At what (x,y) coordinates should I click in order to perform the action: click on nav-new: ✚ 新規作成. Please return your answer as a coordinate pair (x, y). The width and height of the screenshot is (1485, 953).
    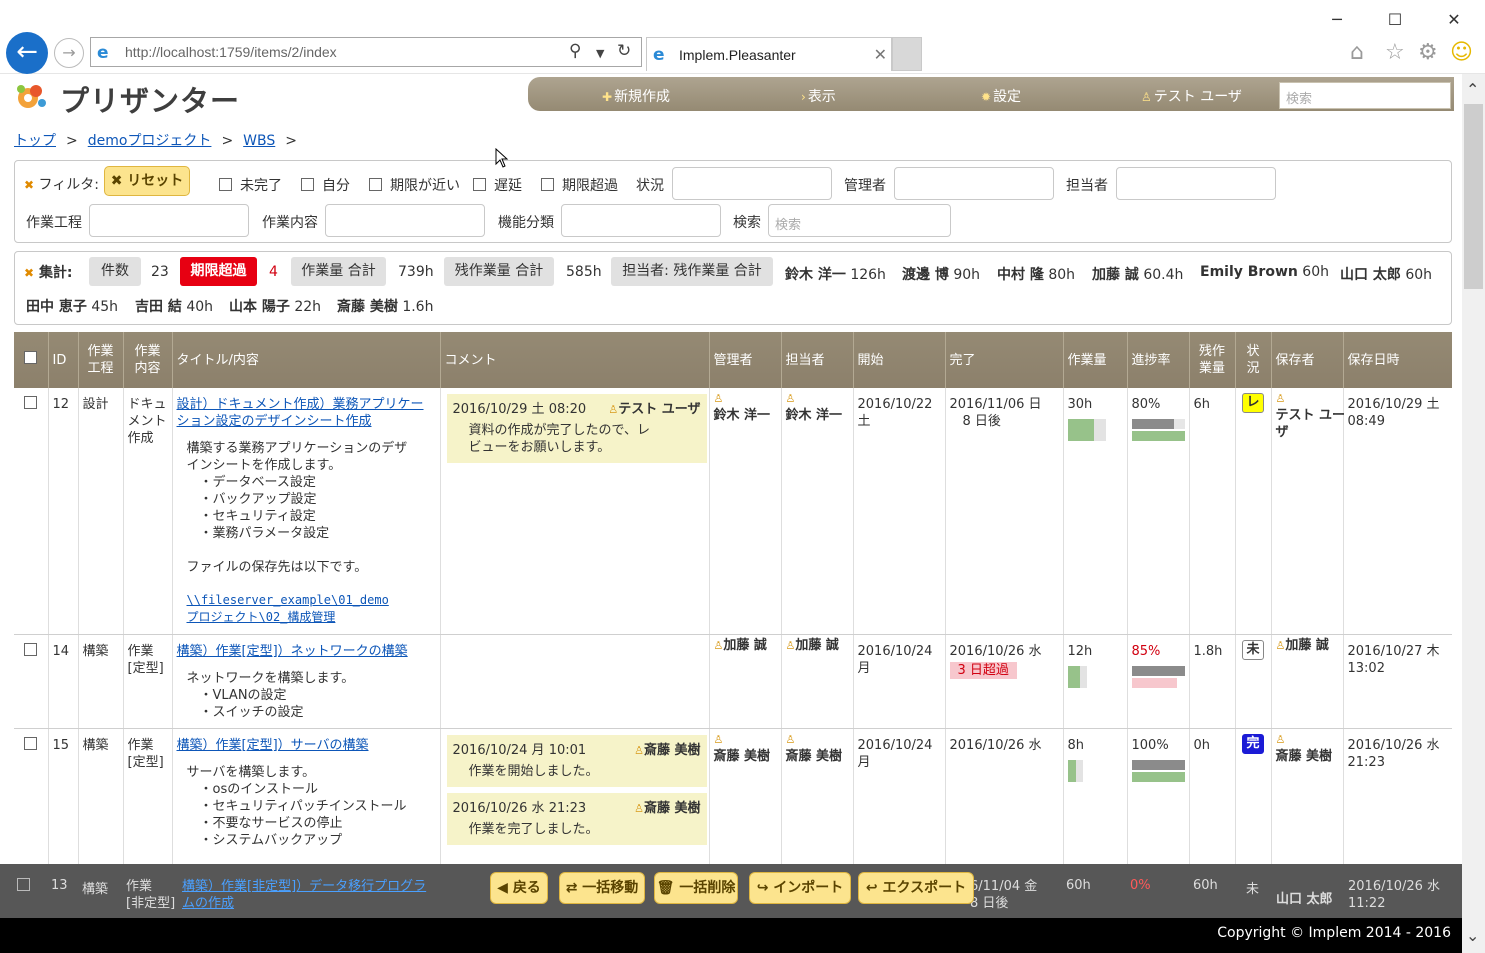
    Looking at the image, I should click on (636, 96).